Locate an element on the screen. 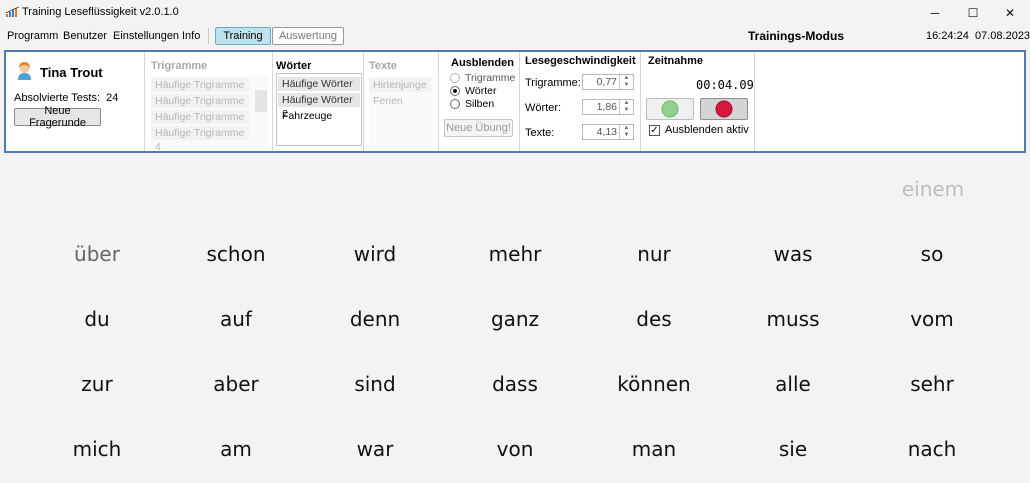 The height and width of the screenshot is (483, 1030). menu-benutzer: Benutzer is located at coordinates (85, 36).